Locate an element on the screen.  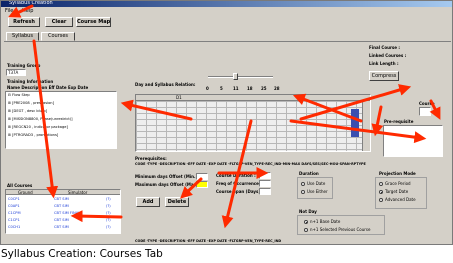
span-label: Course Span (Days) : is located at coordinates (240, 191).